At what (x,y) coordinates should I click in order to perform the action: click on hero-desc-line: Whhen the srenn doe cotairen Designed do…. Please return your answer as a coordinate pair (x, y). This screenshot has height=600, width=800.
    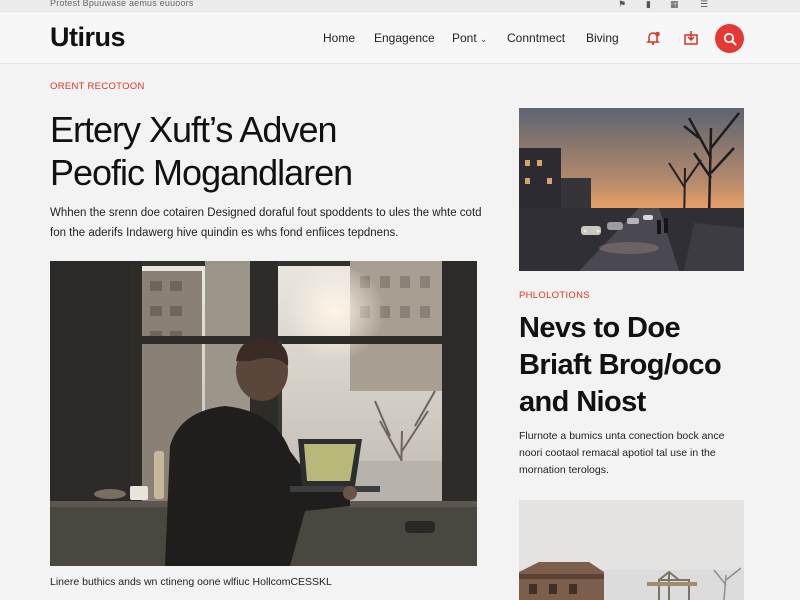
    Looking at the image, I should click on (266, 213).